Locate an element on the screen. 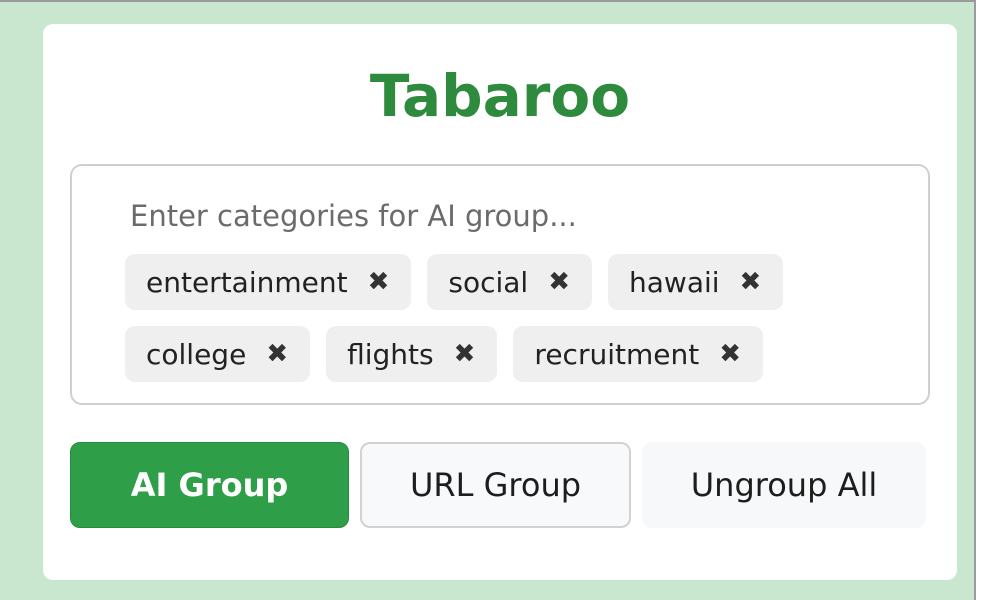 Image resolution: width=1000 pixels, height=600 pixels. tag-label: entertainment is located at coordinates (247, 282).